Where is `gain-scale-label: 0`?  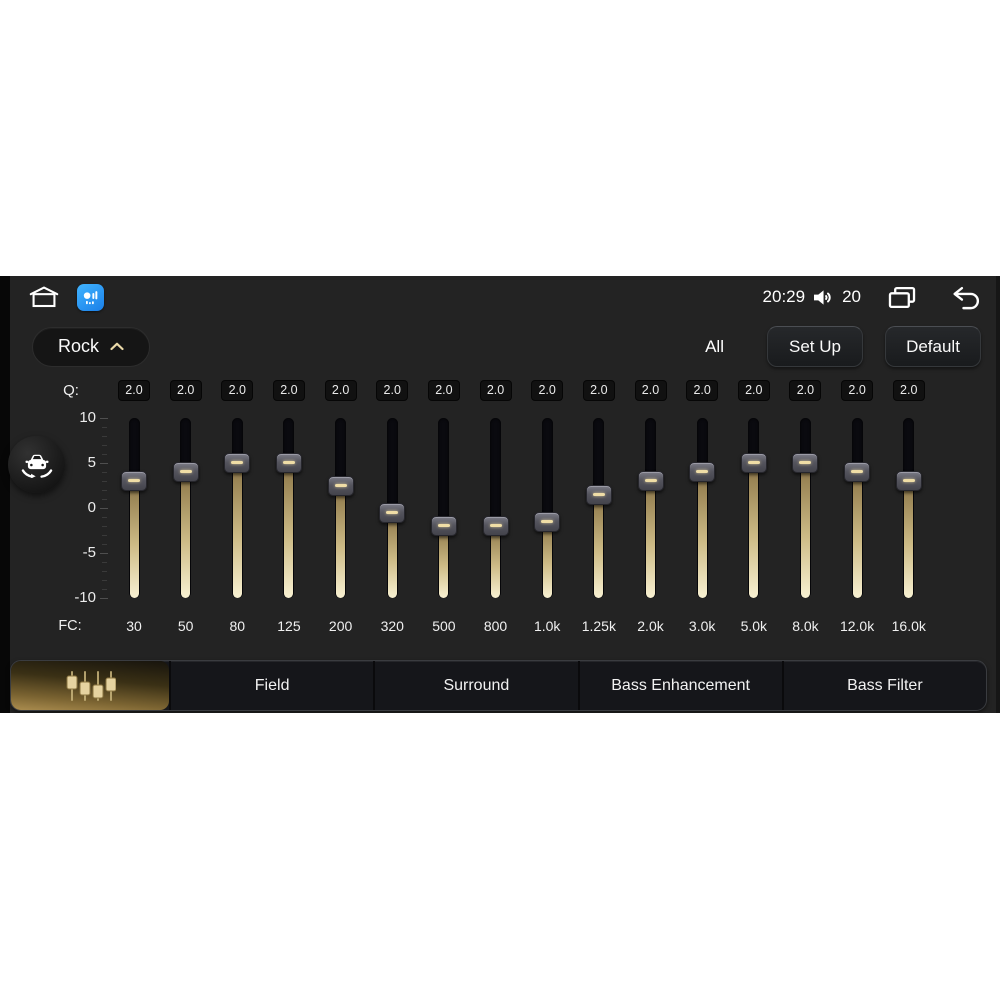 gain-scale-label: 0 is located at coordinates (91, 507).